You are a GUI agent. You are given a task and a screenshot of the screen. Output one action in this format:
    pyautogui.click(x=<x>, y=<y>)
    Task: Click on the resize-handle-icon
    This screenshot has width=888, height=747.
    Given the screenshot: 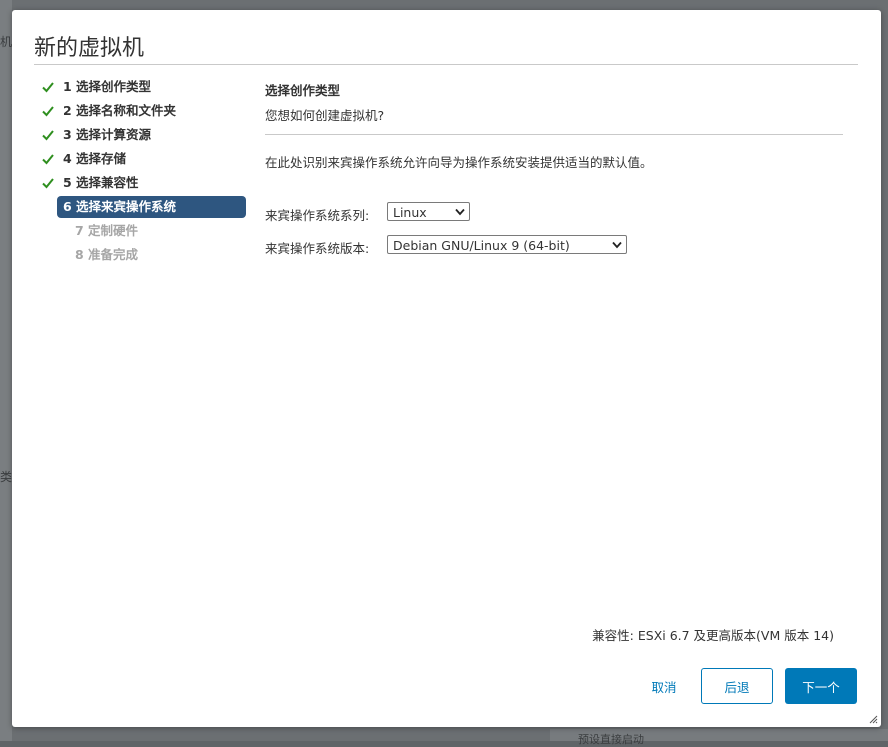 What is the action you would take?
    pyautogui.click(x=873, y=719)
    